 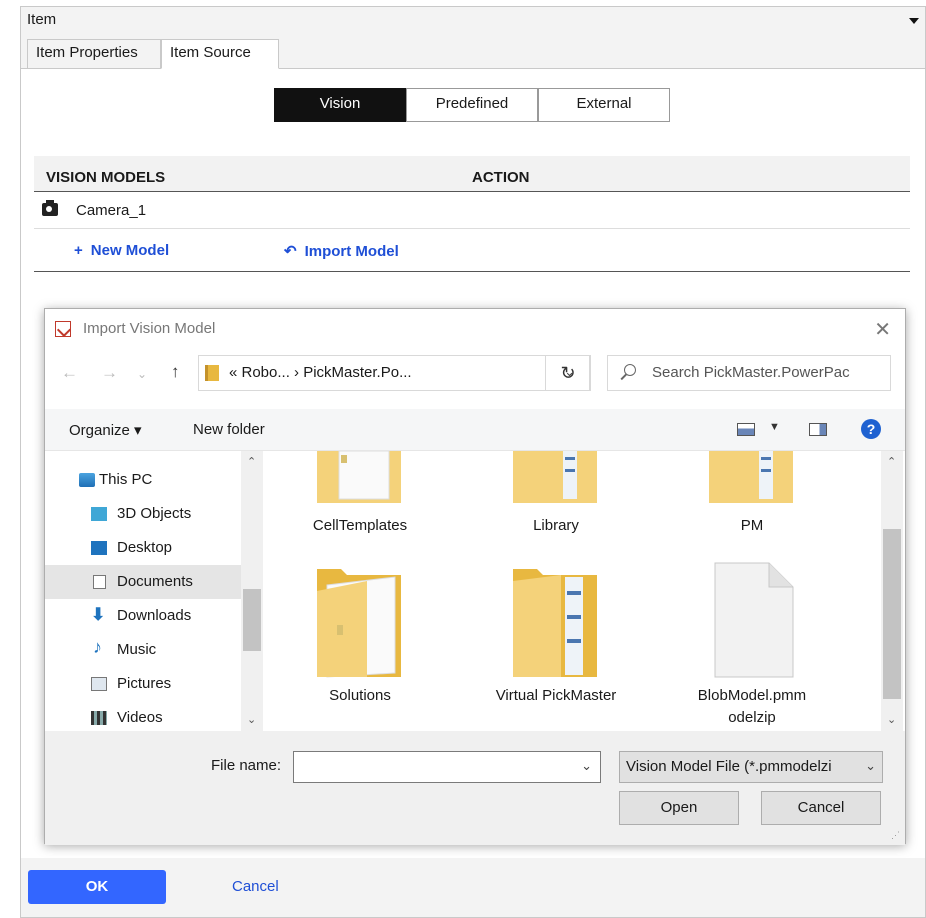 I want to click on open-button: Open, so click(x=679, y=808).